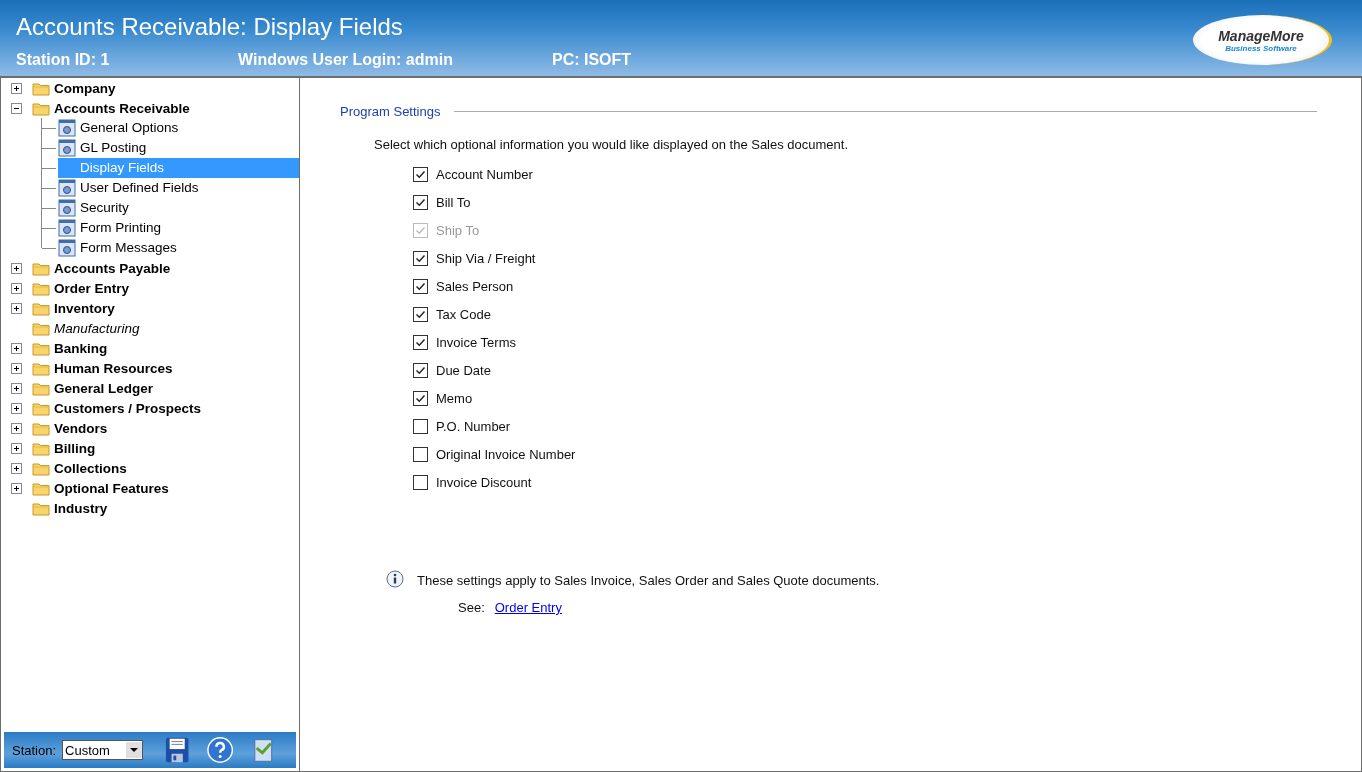 Image resolution: width=1362 pixels, height=772 pixels. What do you see at coordinates (528, 607) in the screenshot?
I see `order-entry-link: Order Entry` at bounding box center [528, 607].